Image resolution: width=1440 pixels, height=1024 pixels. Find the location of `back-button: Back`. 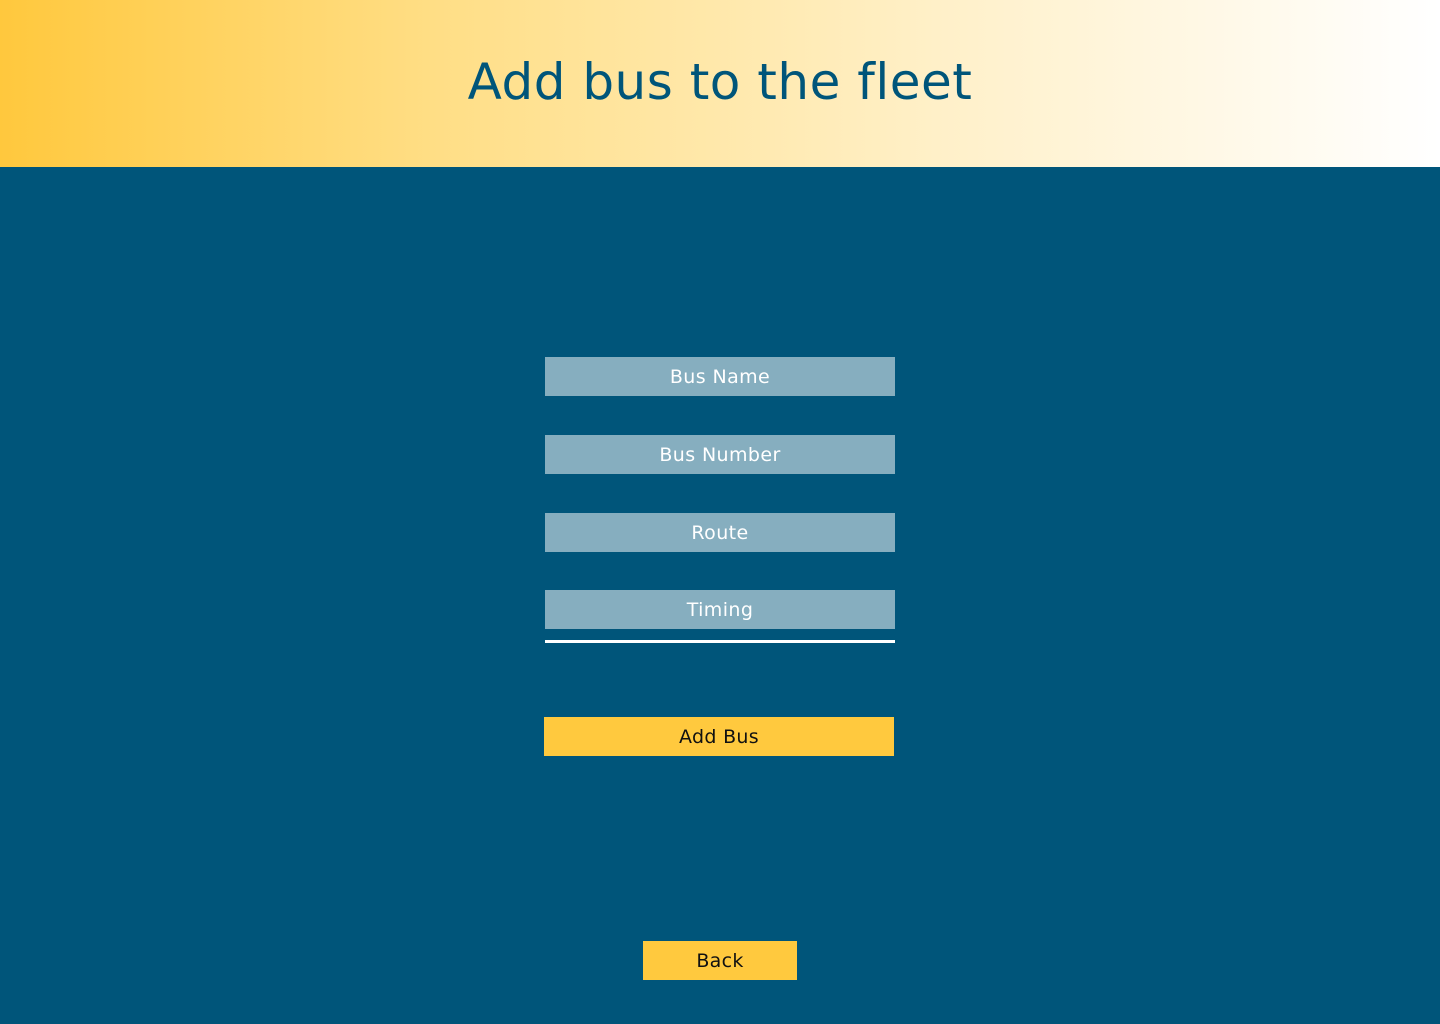

back-button: Back is located at coordinates (720, 960).